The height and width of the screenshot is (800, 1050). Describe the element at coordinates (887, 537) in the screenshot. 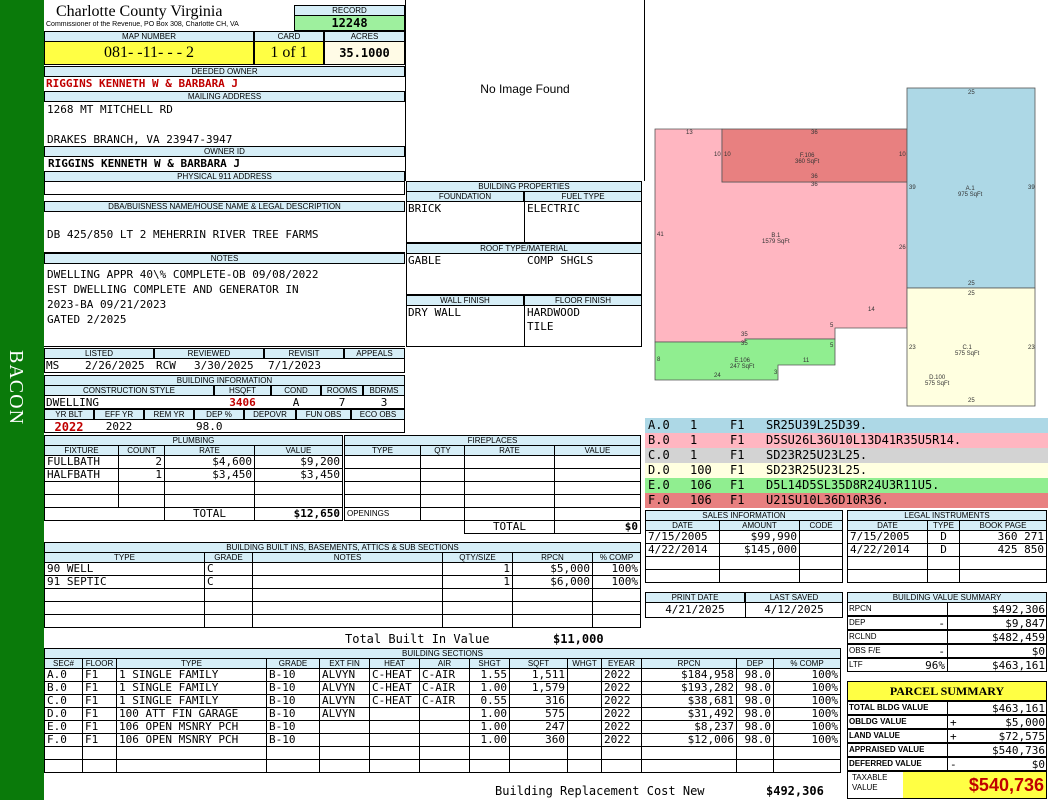

I see `cell: 7/15/2005` at that location.